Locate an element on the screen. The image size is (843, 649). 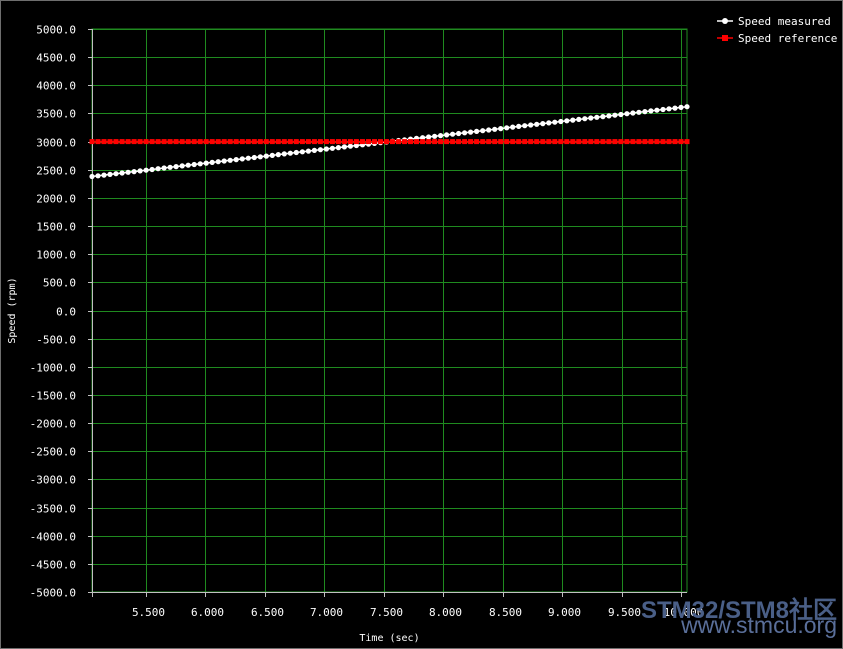
x-tick-label: 8.000 is located at coordinates (445, 612).